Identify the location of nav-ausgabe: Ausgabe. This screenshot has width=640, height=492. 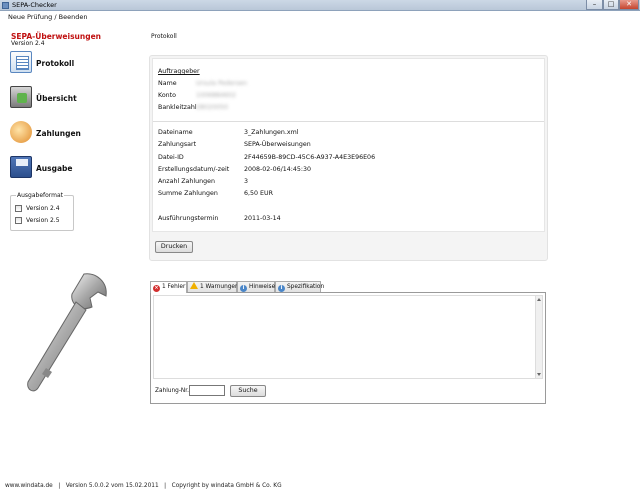
(70, 169).